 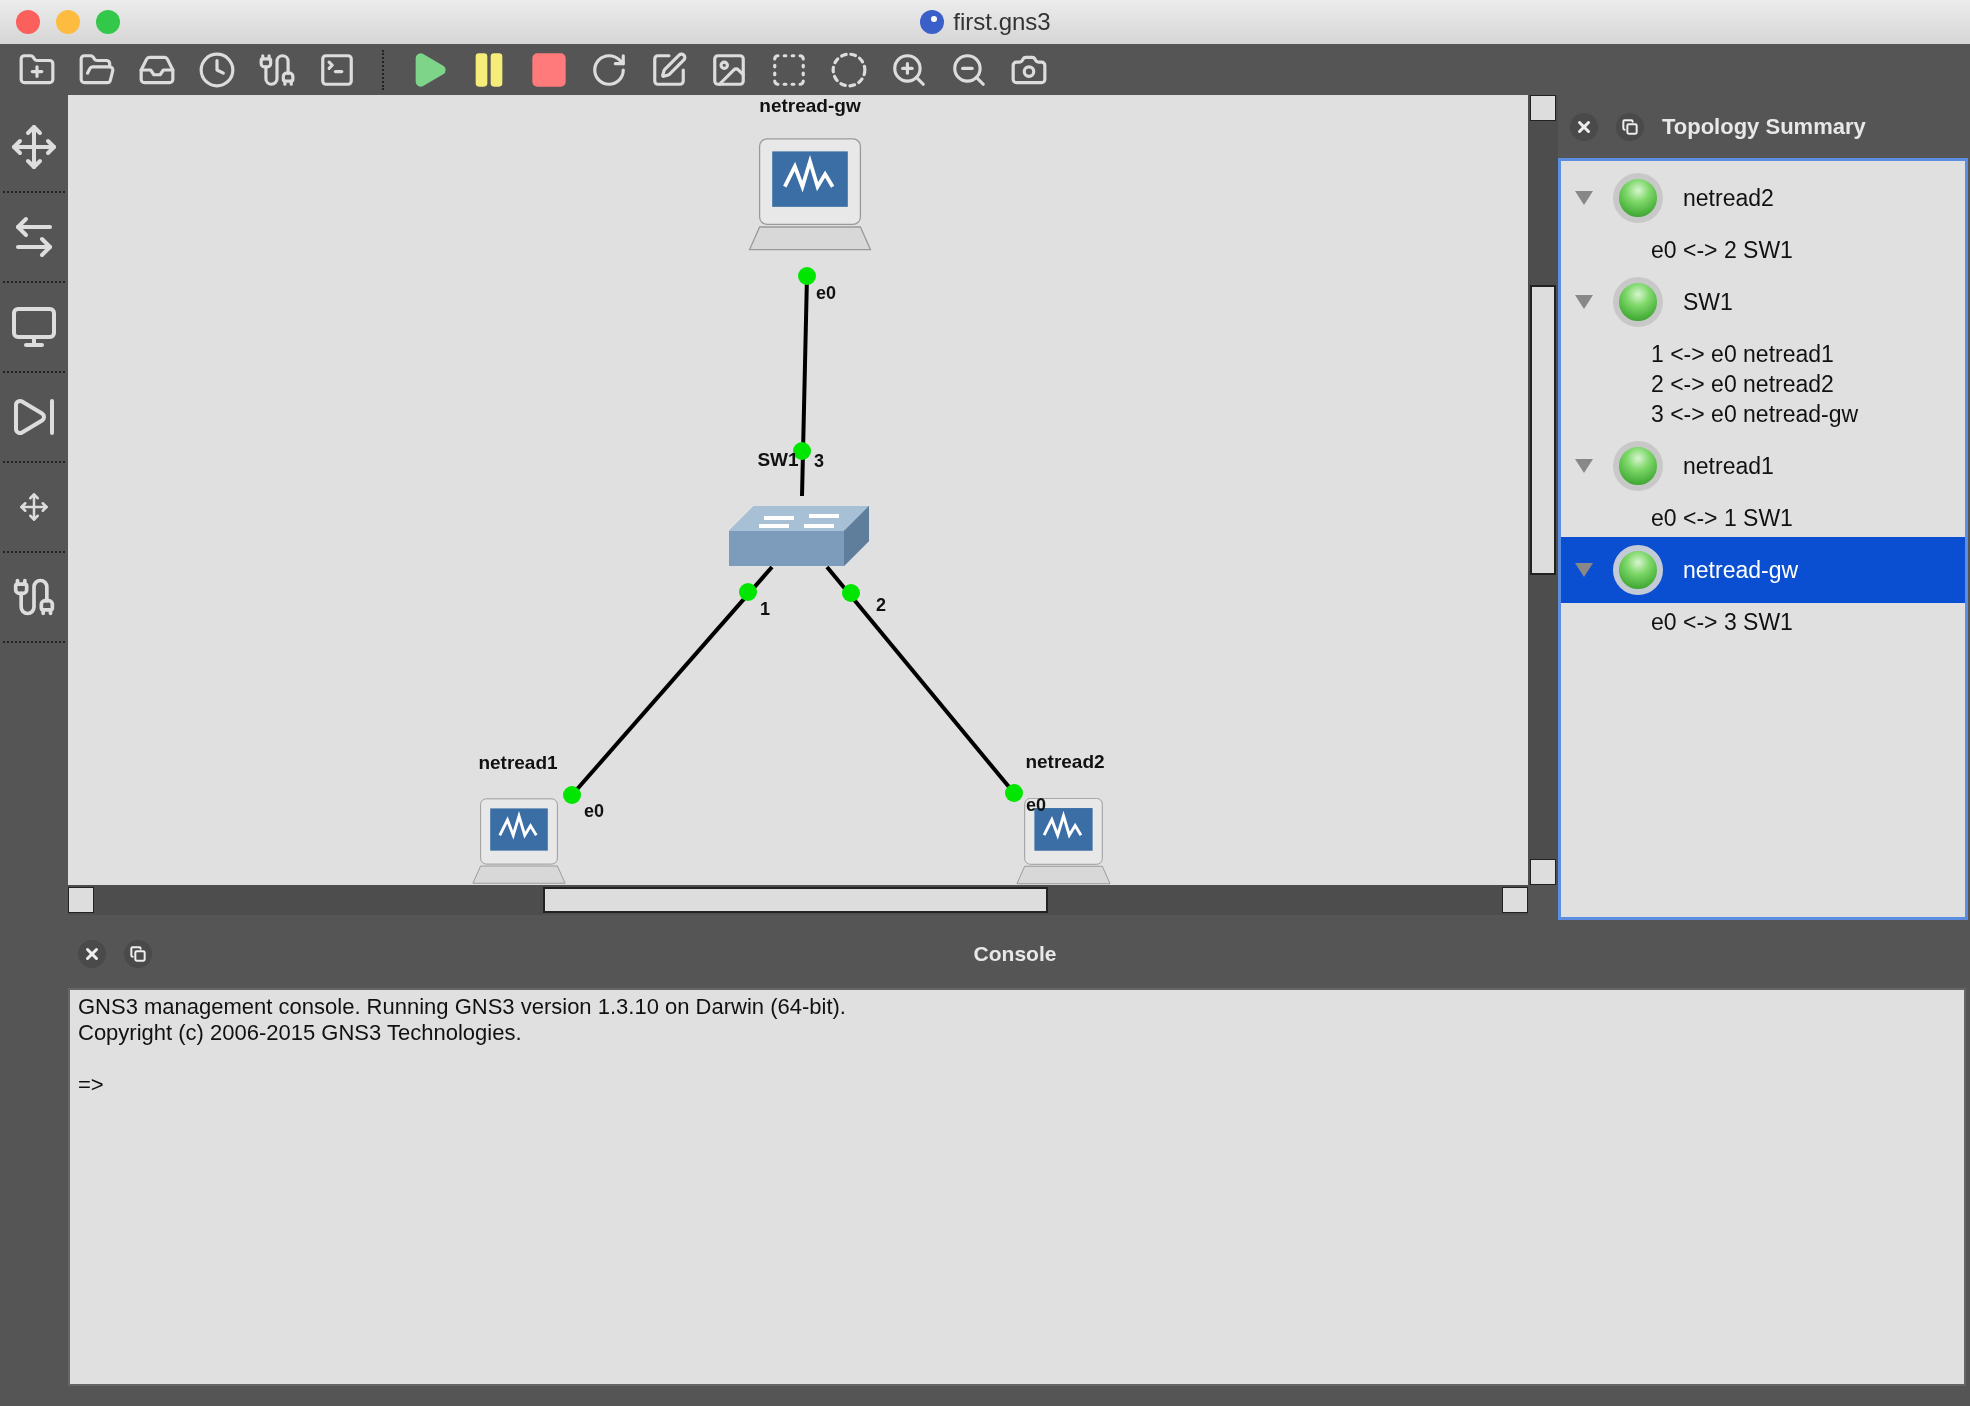 What do you see at coordinates (765, 609) in the screenshot?
I see `port-label: 1` at bounding box center [765, 609].